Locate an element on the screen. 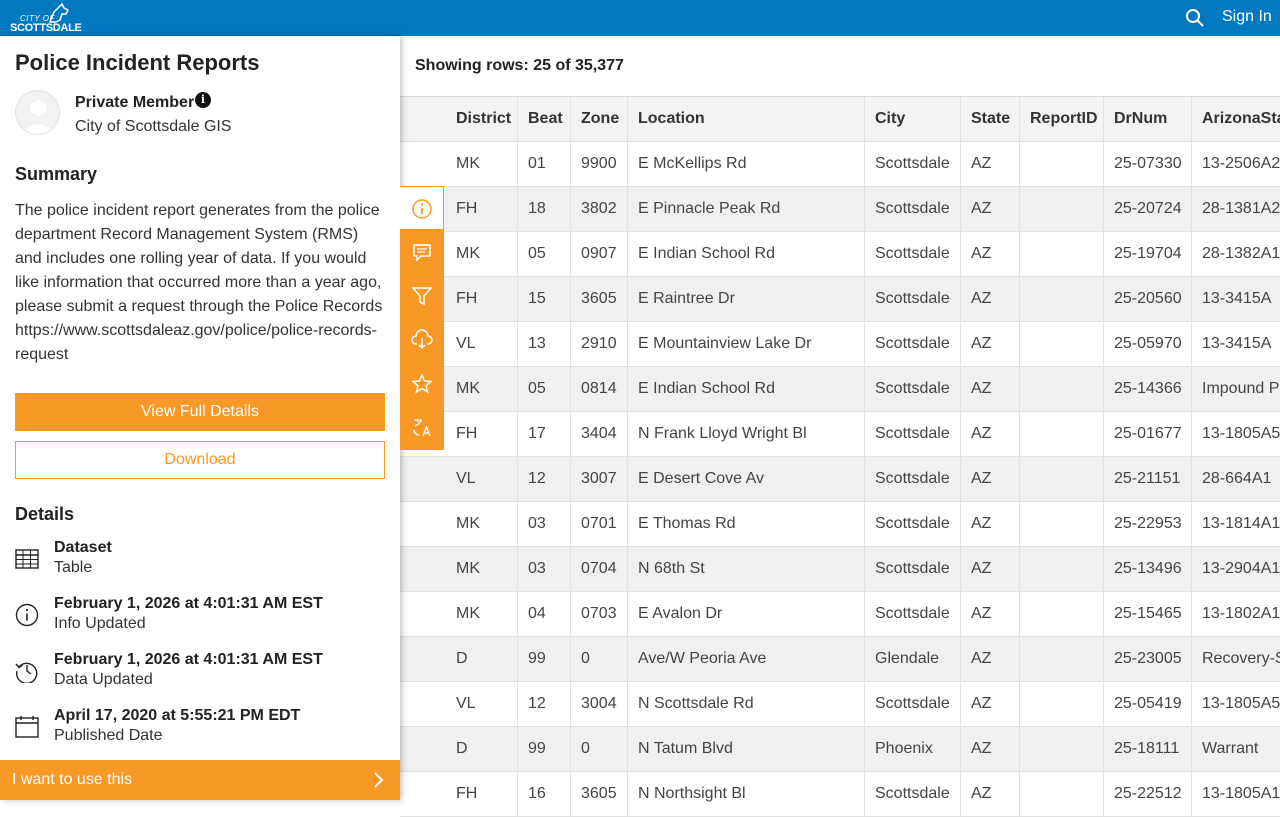 The width and height of the screenshot is (1280, 817). column-header-report-id: ReportID is located at coordinates (1062, 119).